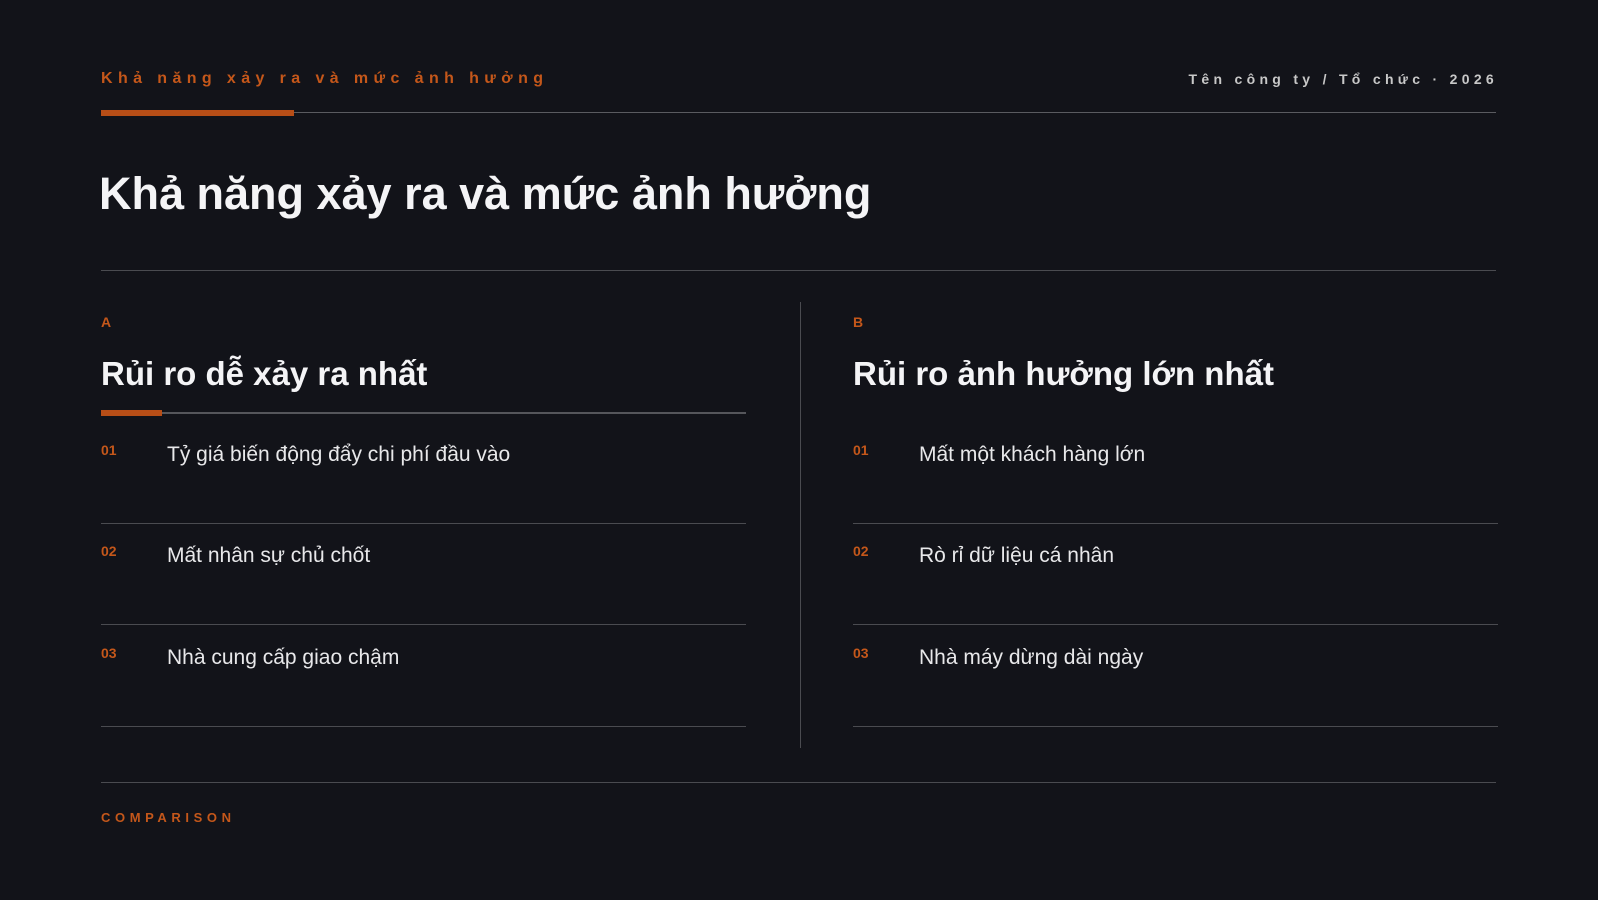  Describe the element at coordinates (283, 657) in the screenshot. I see `item-text: Nhà cung cấp giao chậm` at that location.